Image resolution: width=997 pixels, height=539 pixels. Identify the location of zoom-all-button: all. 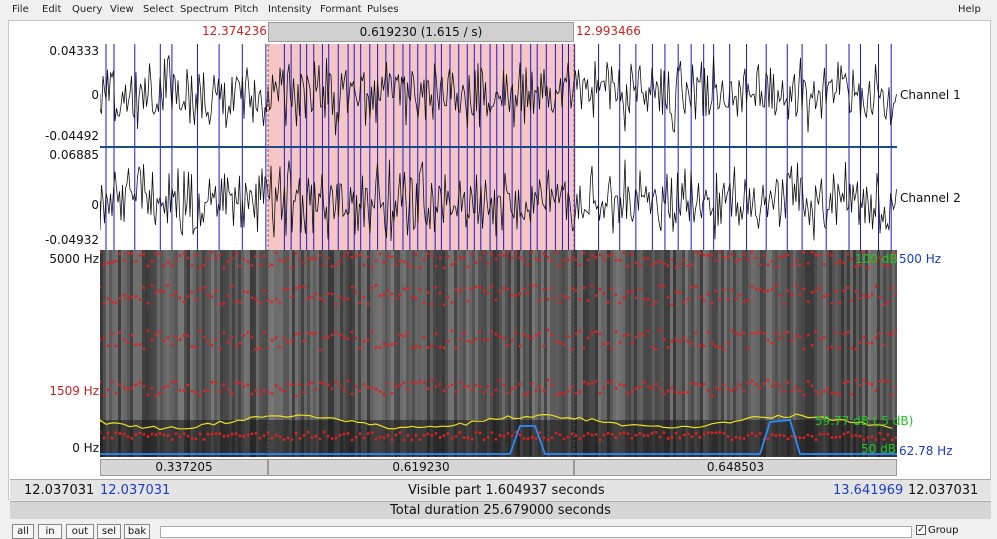
(23, 531).